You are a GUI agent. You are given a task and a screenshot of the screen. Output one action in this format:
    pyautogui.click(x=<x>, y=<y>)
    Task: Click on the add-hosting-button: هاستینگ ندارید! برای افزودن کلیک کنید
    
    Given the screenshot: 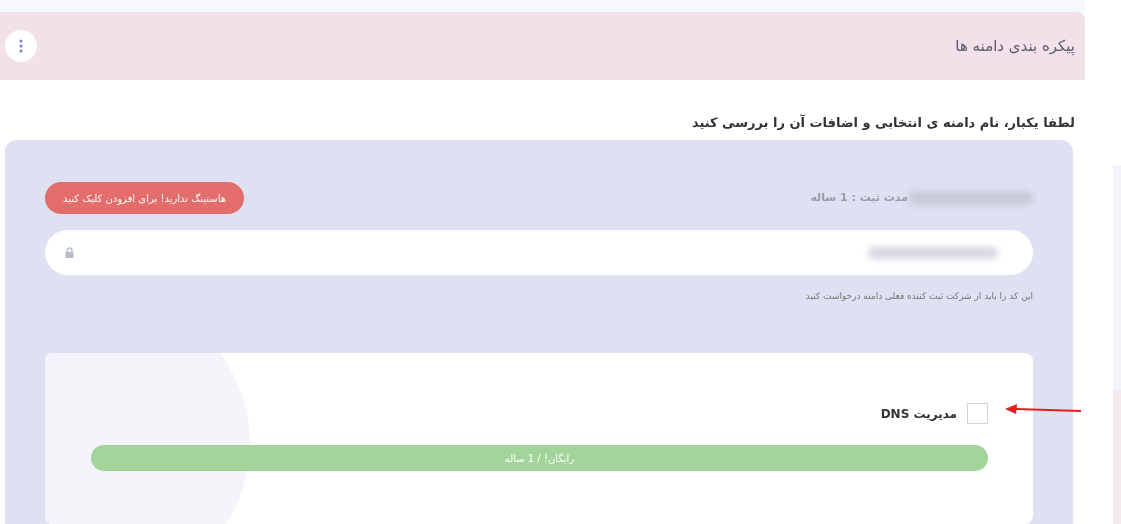 What is the action you would take?
    pyautogui.click(x=144, y=198)
    